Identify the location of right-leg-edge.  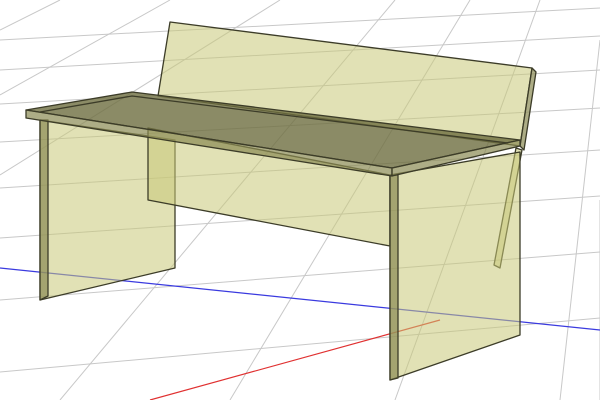
(394, 277).